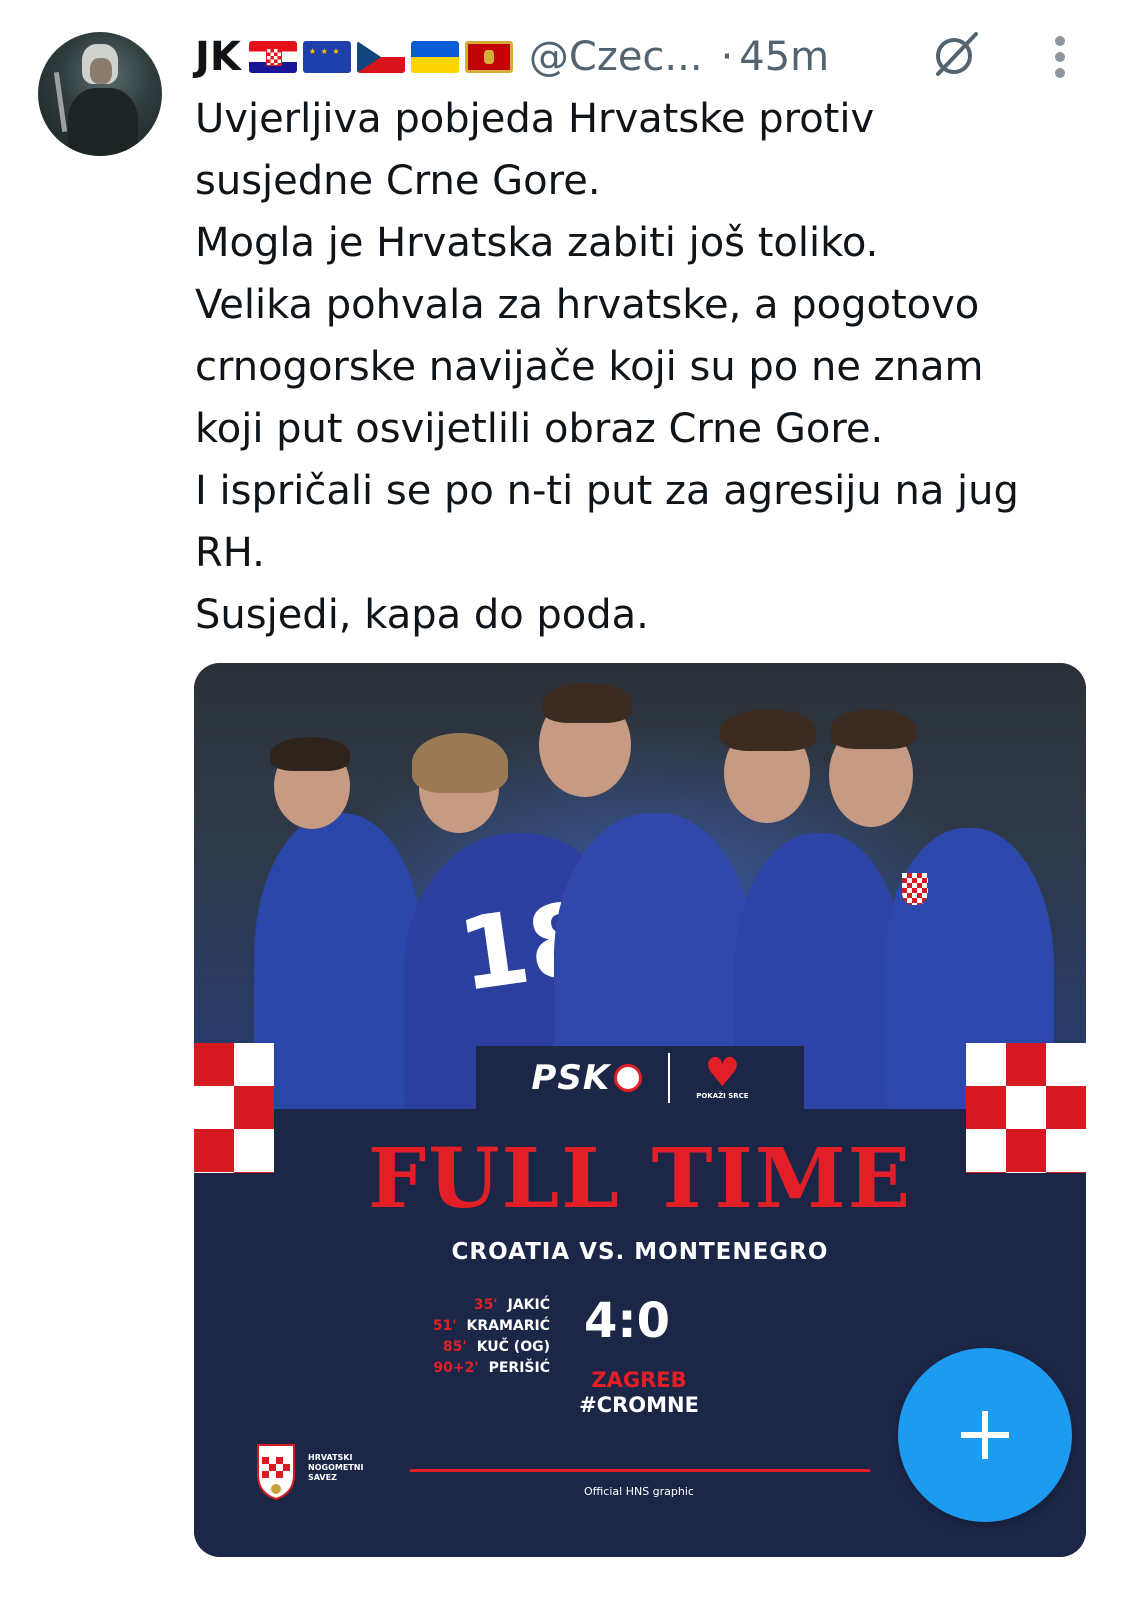  What do you see at coordinates (336, 1467) in the screenshot?
I see `federation-name: HRVATSKI NOGOMETNI SAVEZ` at bounding box center [336, 1467].